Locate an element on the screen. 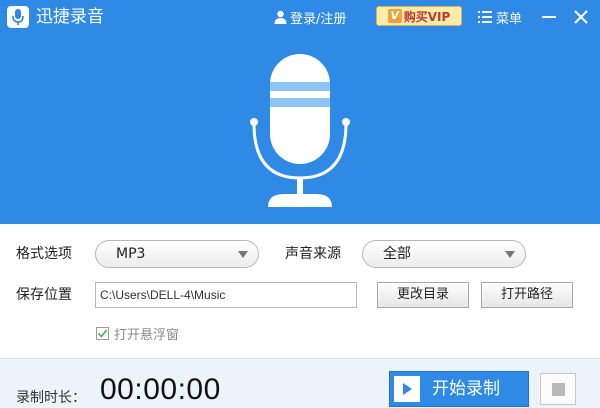 The image size is (600, 408). microphone-icon is located at coordinates (300, 130).